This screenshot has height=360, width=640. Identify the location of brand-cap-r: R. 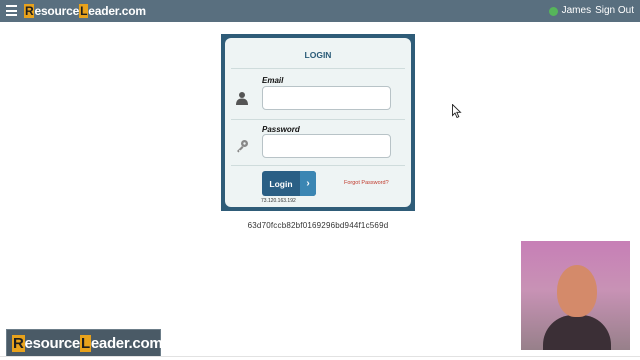
(29, 11).